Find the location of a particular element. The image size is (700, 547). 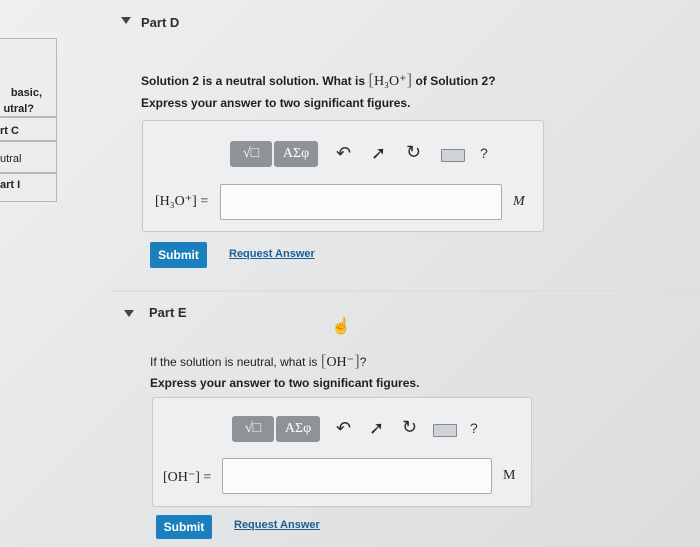

question-symbol: H₃O⁺ is located at coordinates (390, 81).